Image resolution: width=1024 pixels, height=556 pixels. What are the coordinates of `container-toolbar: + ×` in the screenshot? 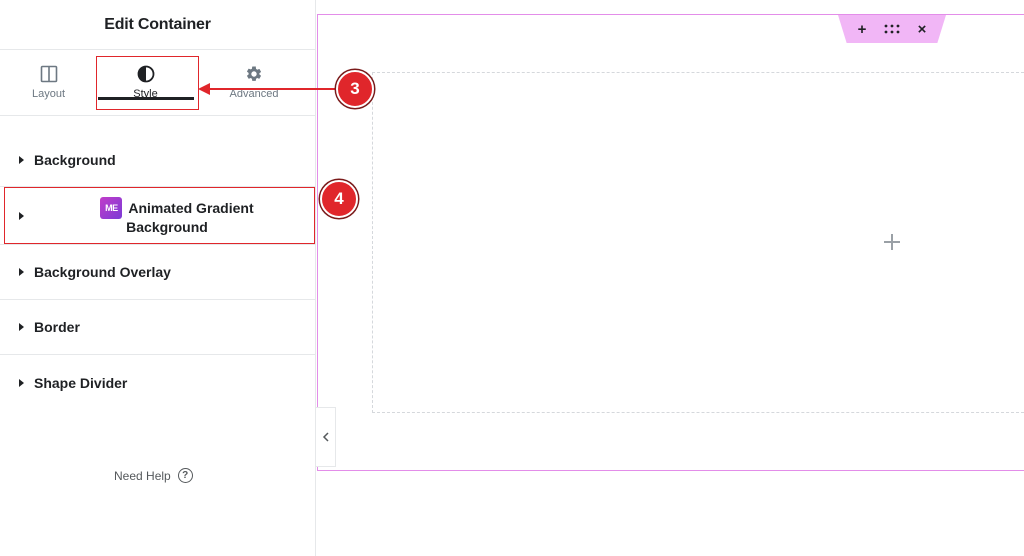 It's located at (892, 29).